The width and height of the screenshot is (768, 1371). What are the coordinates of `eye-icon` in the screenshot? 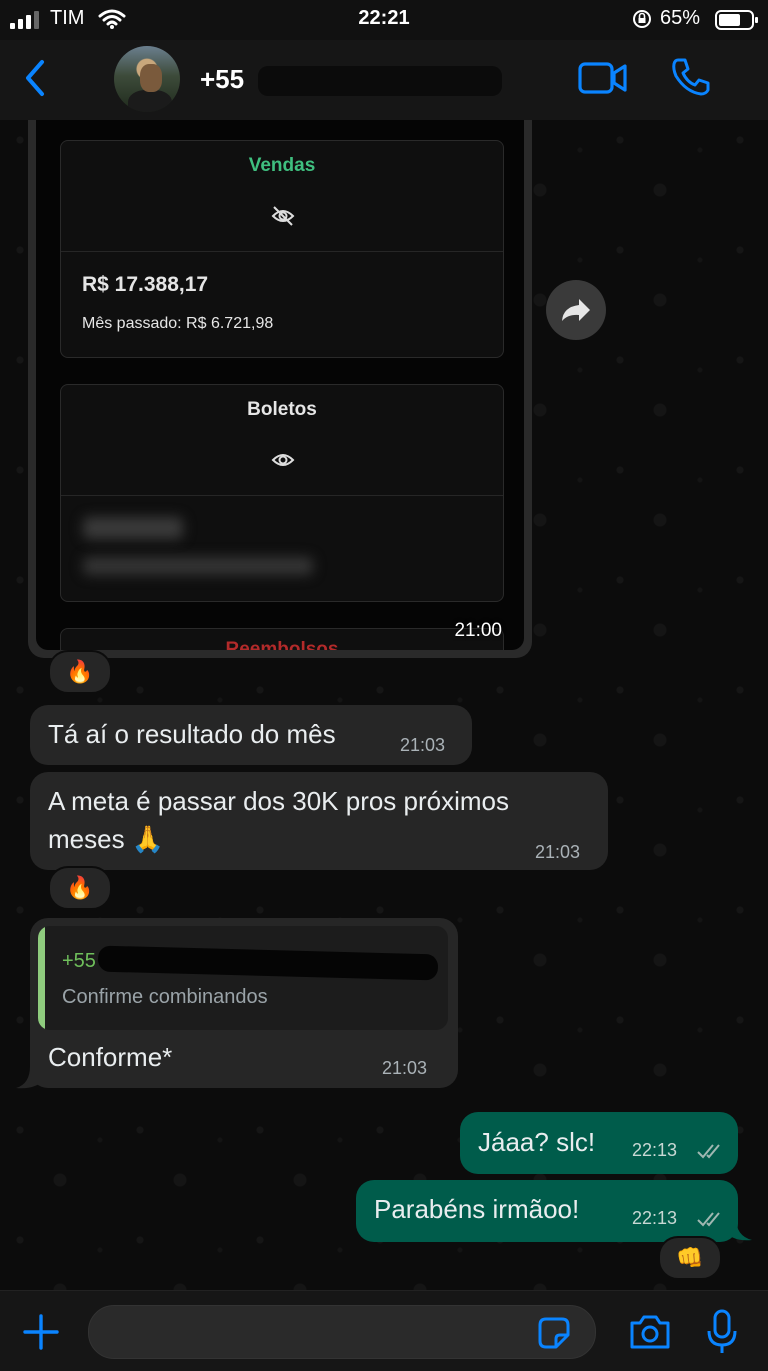 It's located at (283, 460).